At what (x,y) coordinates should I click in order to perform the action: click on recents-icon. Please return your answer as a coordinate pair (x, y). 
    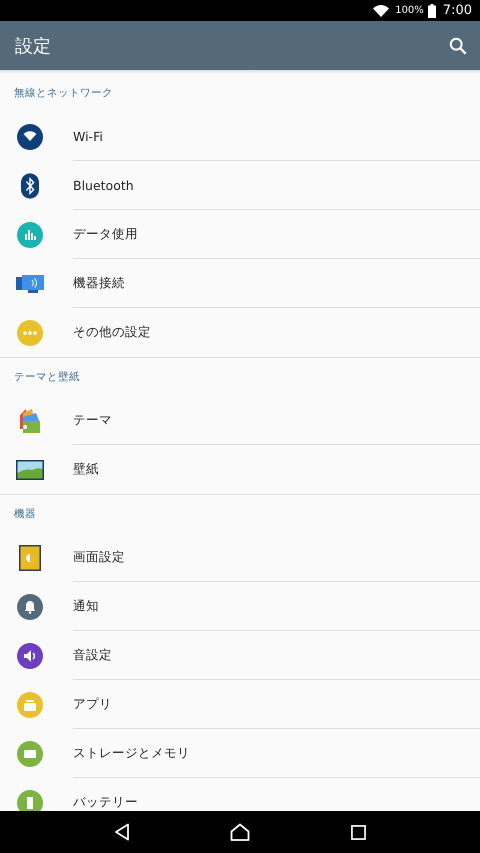
    Looking at the image, I should click on (358, 832).